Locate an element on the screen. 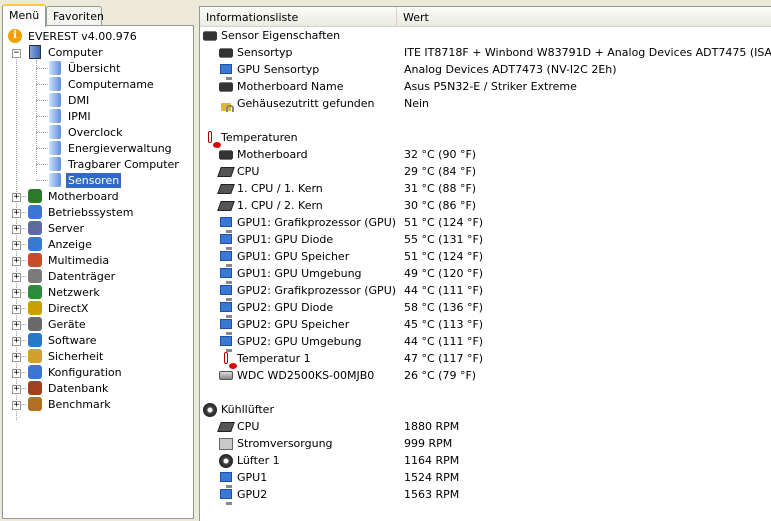 The height and width of the screenshot is (521, 771). info-icon: i is located at coordinates (15, 36).